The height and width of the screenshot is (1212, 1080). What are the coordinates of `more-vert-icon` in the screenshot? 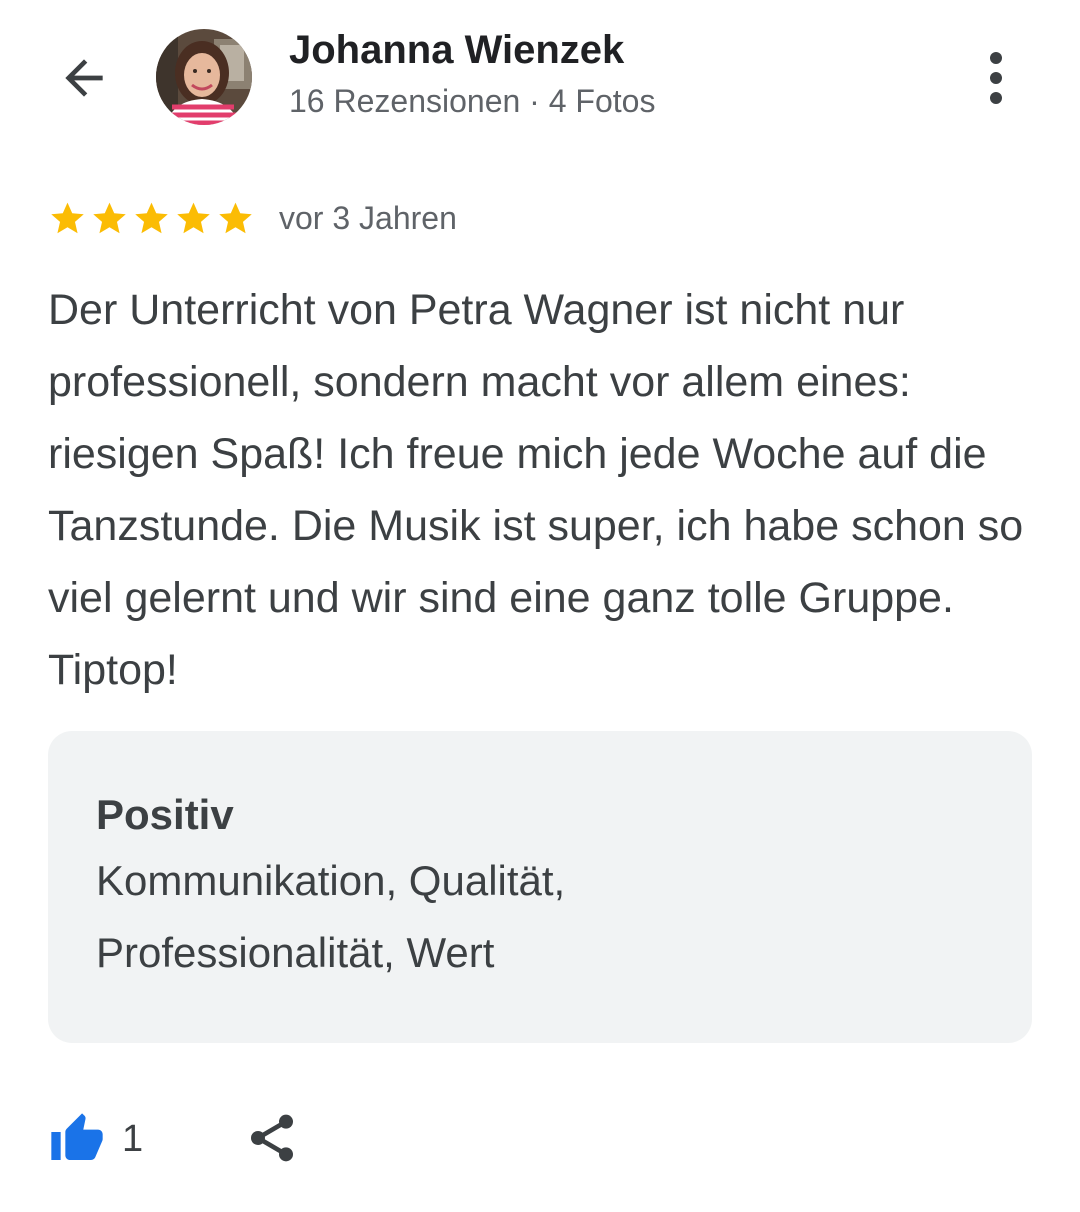 It's located at (996, 78).